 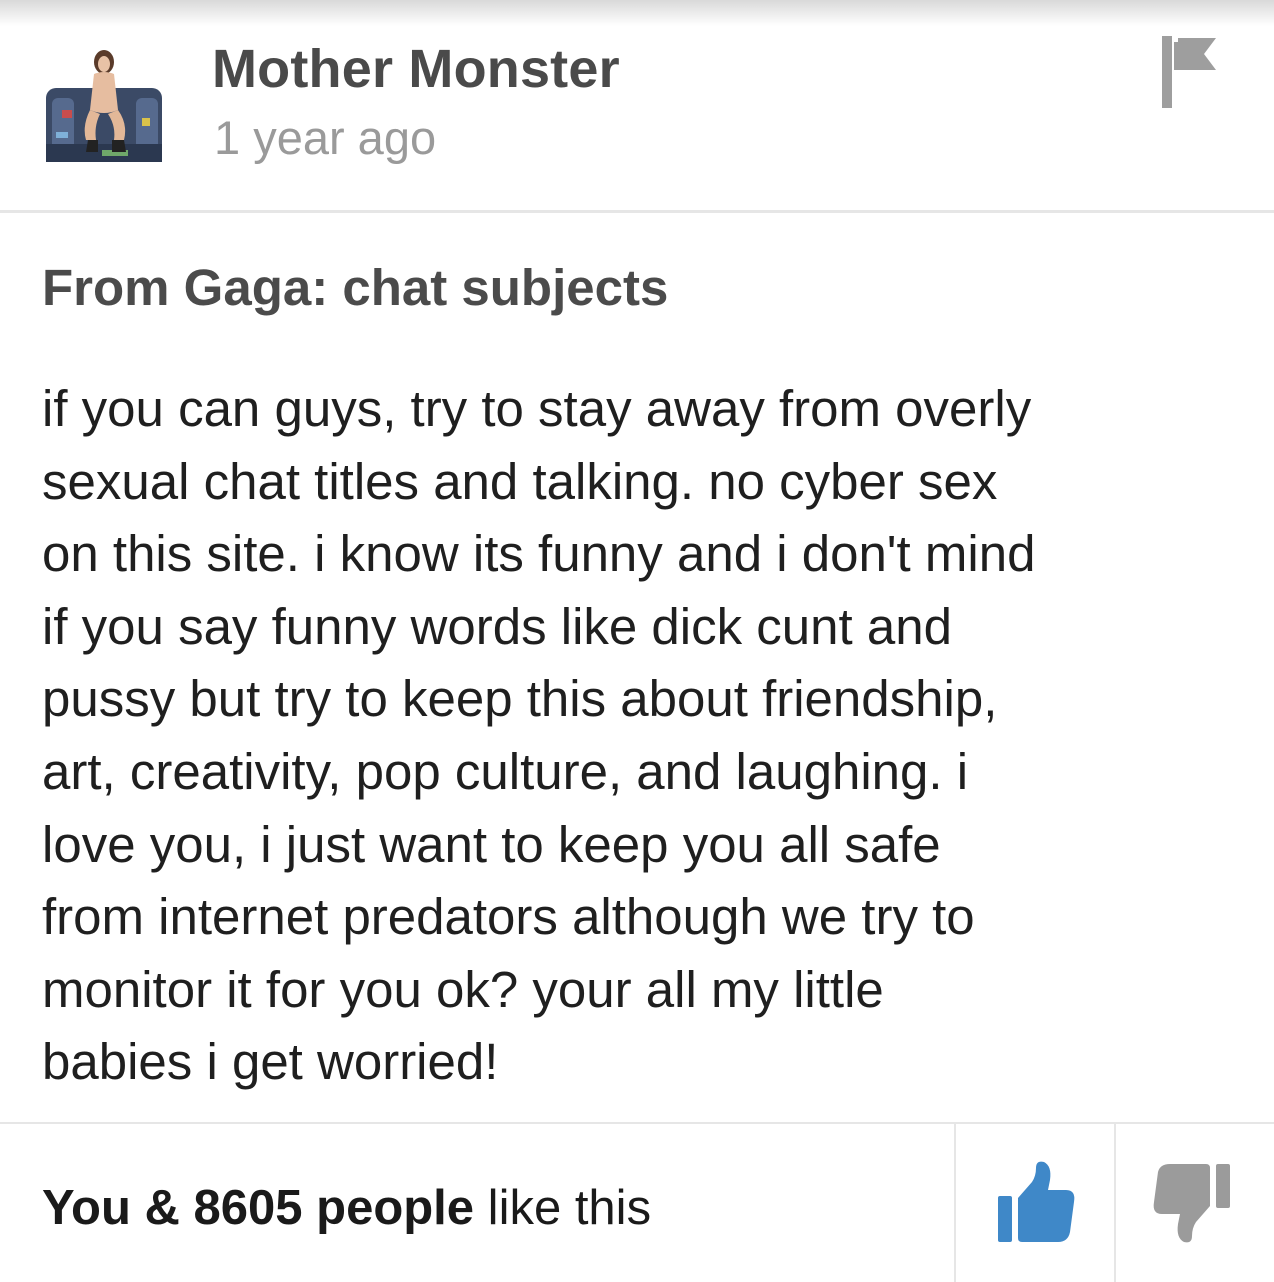 I want to click on avatar-image, so click(x=105, y=104).